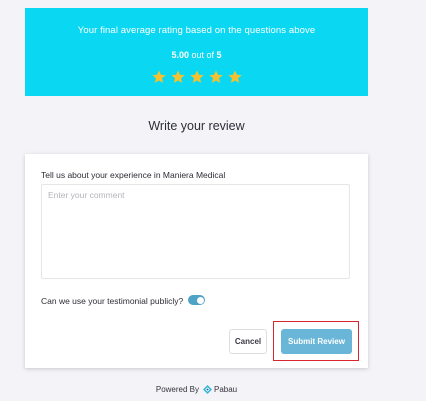 The width and height of the screenshot is (426, 401). What do you see at coordinates (200, 300) in the screenshot?
I see `toggle-knob` at bounding box center [200, 300].